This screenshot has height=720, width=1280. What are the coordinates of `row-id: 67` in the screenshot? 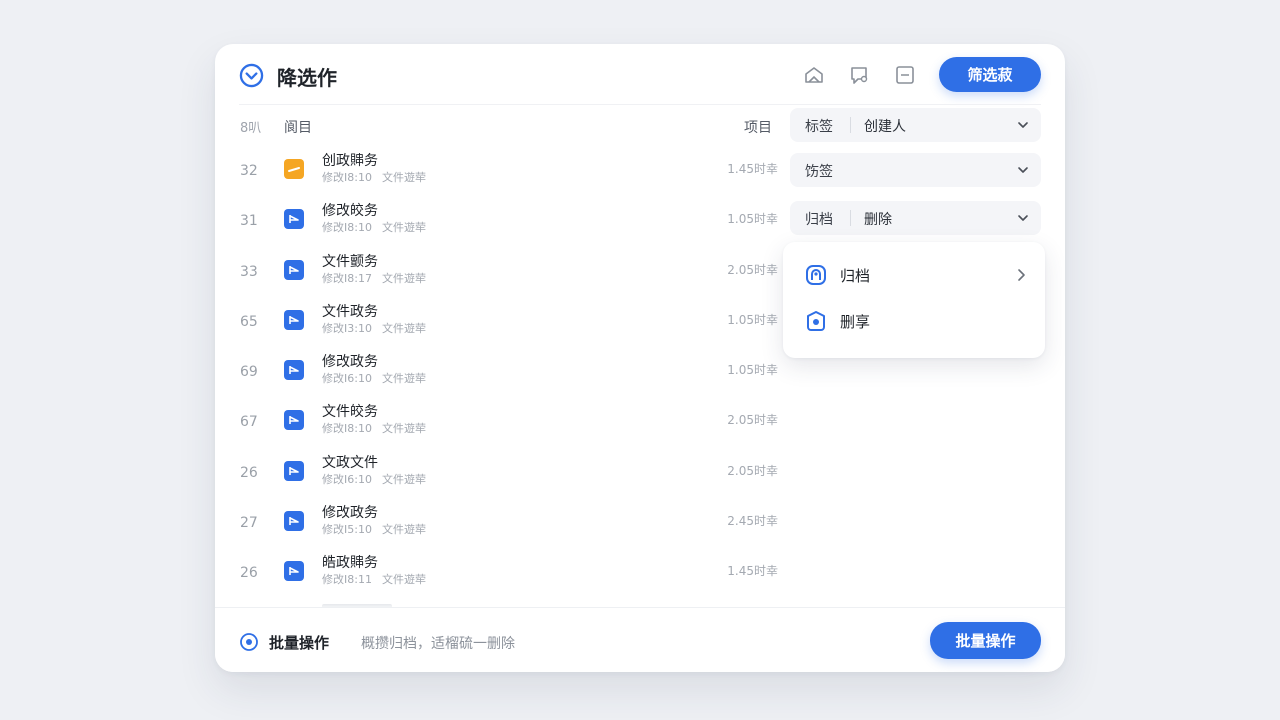 It's located at (249, 422).